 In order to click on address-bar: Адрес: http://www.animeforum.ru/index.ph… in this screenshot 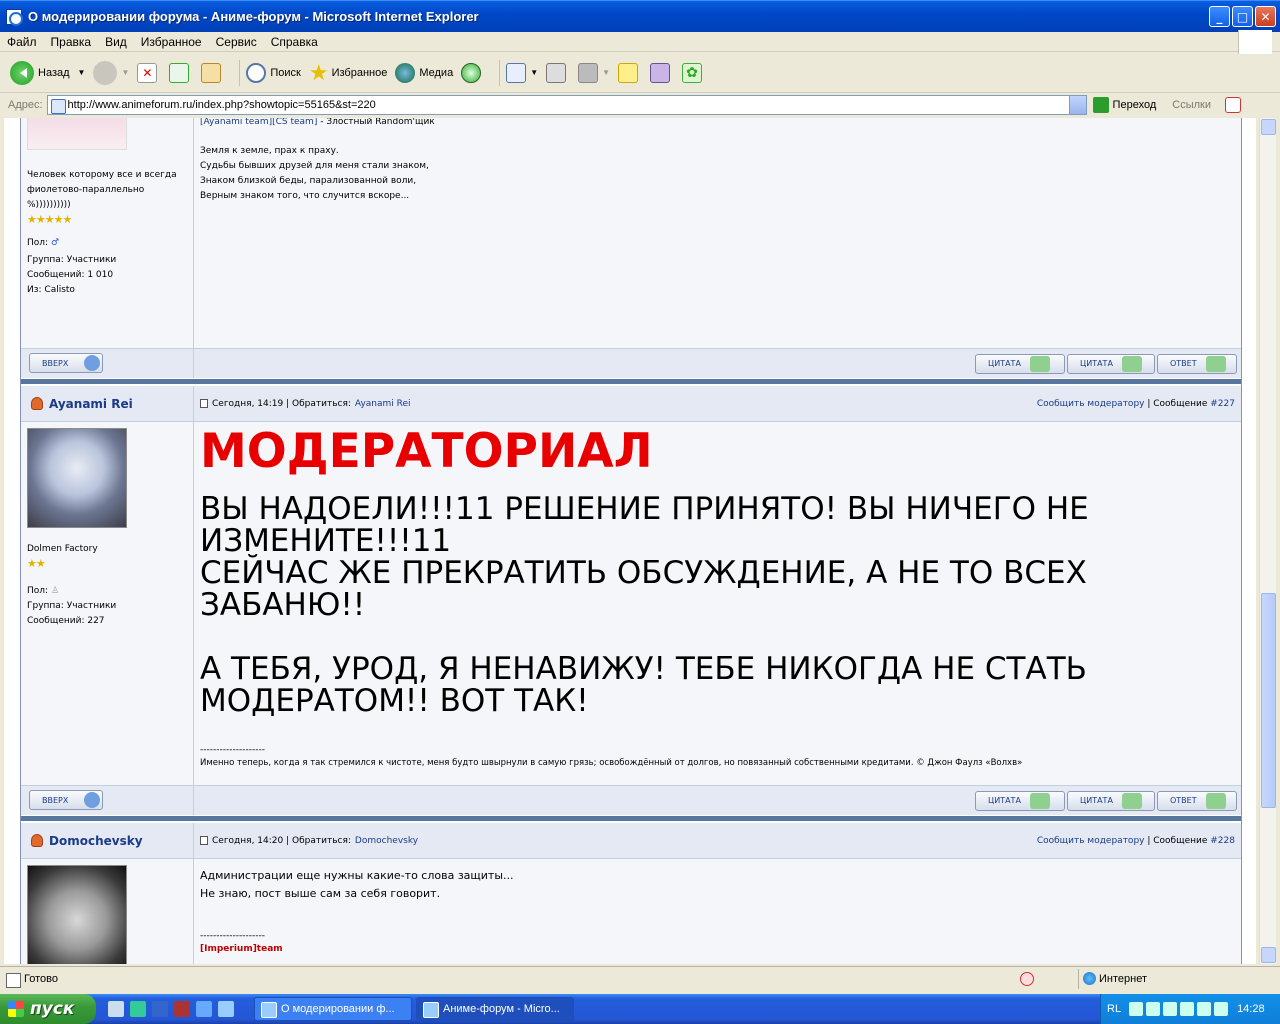, I will do `click(640, 105)`.